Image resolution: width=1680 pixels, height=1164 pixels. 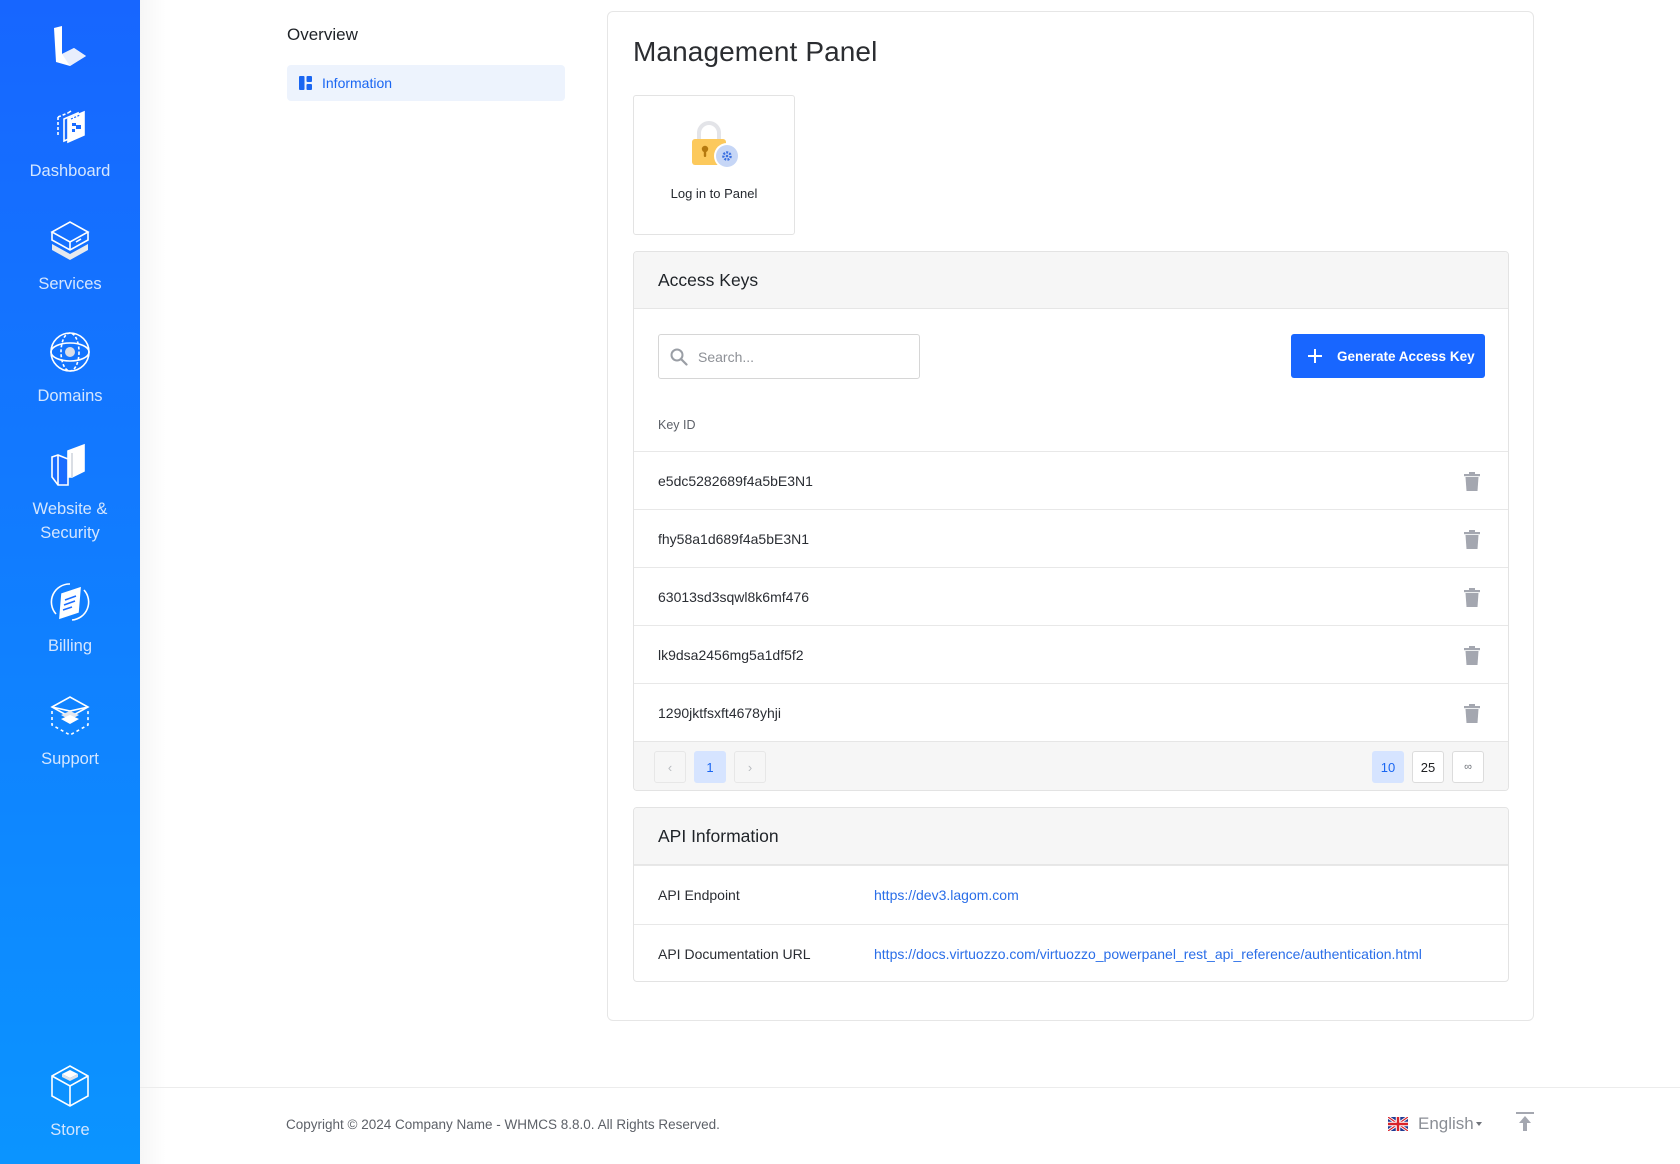 I want to click on table-row: 63013sd3sqwl8k6mf476, so click(x=1071, y=596).